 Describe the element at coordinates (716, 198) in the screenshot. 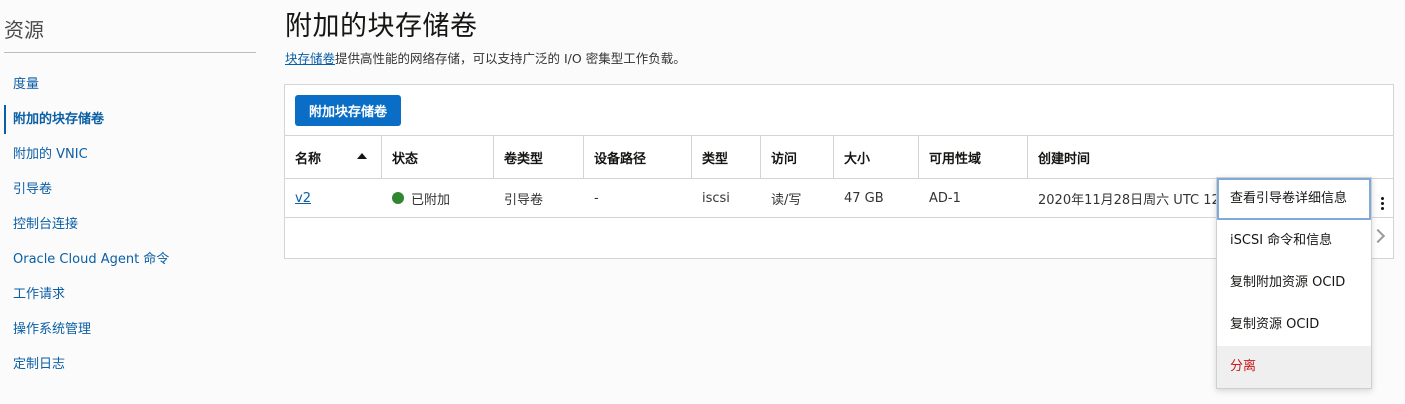

I see `cell-type: iscsi` at that location.